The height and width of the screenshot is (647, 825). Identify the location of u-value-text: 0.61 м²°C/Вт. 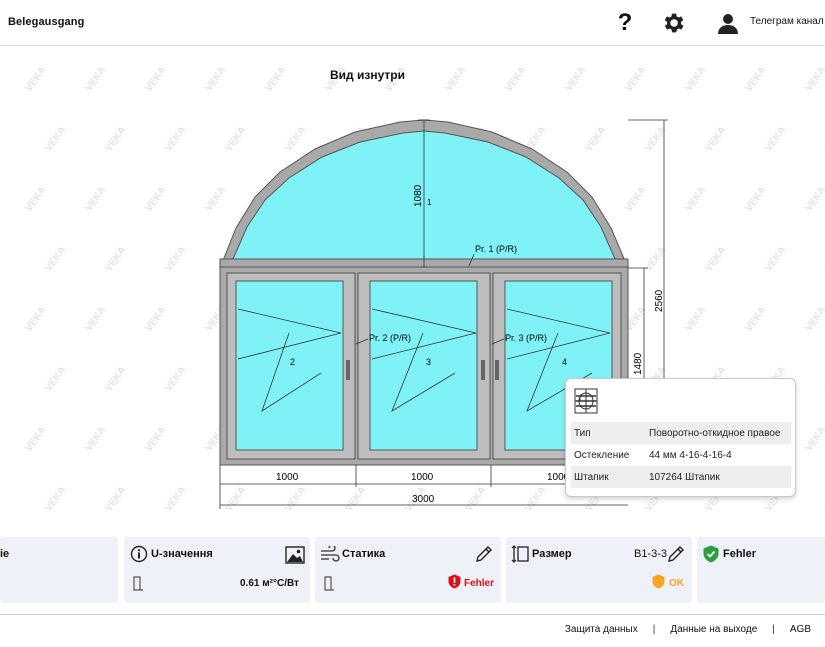
(269, 583).